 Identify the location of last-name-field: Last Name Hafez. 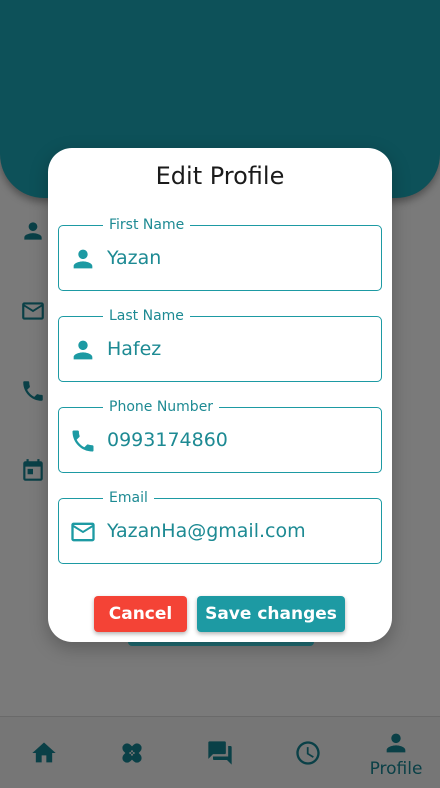
(220, 344).